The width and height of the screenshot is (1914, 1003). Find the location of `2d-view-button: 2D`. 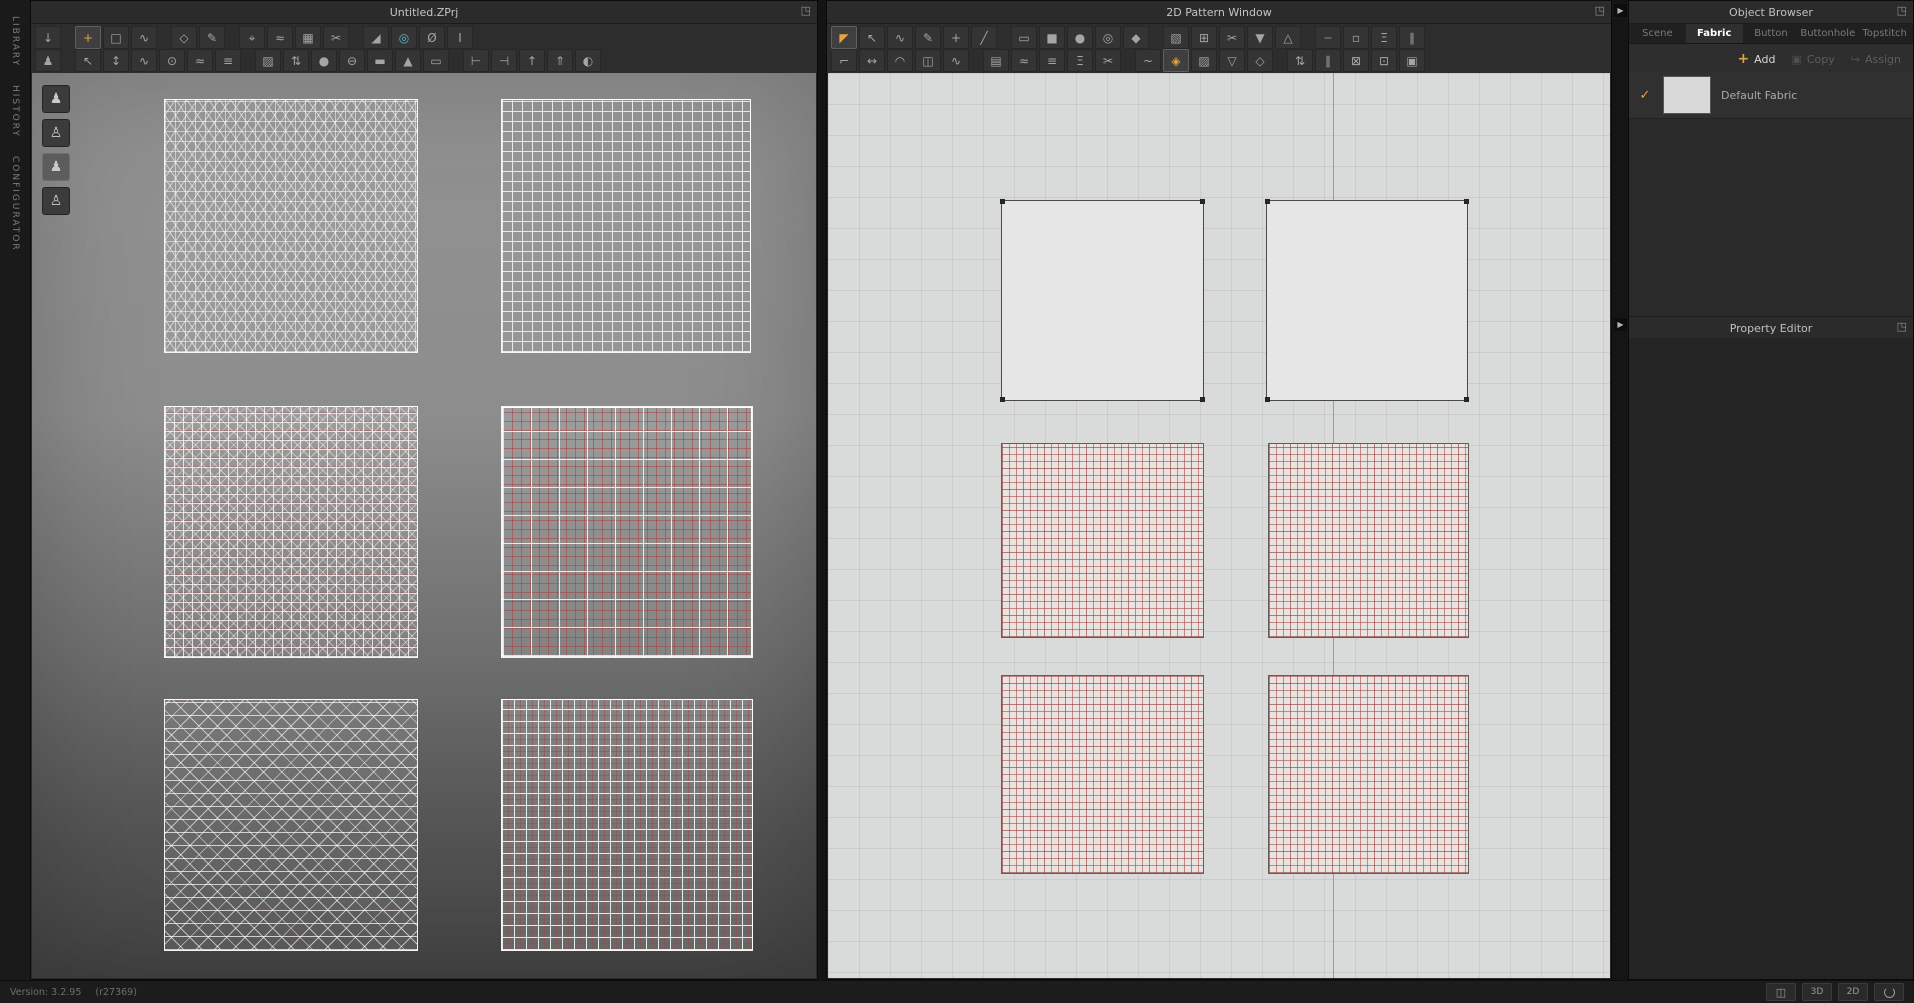

2d-view-button: 2D is located at coordinates (1853, 992).